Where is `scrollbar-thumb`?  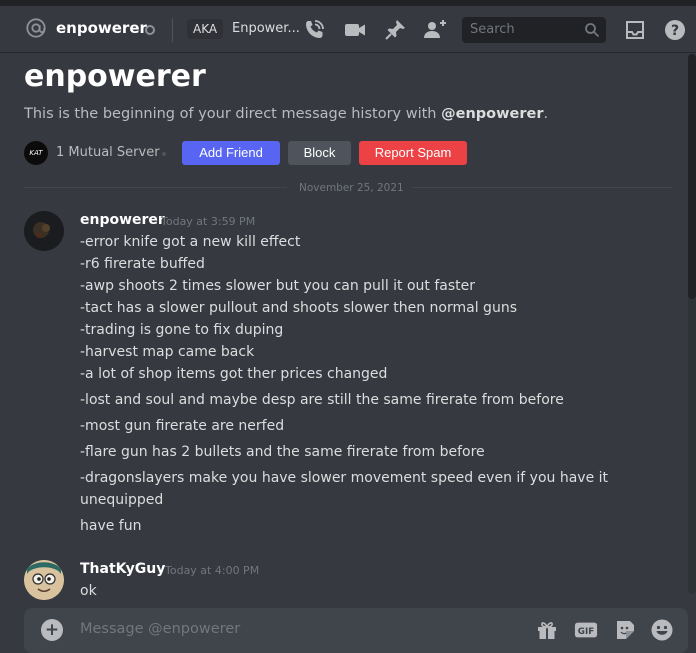 scrollbar-thumb is located at coordinates (692, 176).